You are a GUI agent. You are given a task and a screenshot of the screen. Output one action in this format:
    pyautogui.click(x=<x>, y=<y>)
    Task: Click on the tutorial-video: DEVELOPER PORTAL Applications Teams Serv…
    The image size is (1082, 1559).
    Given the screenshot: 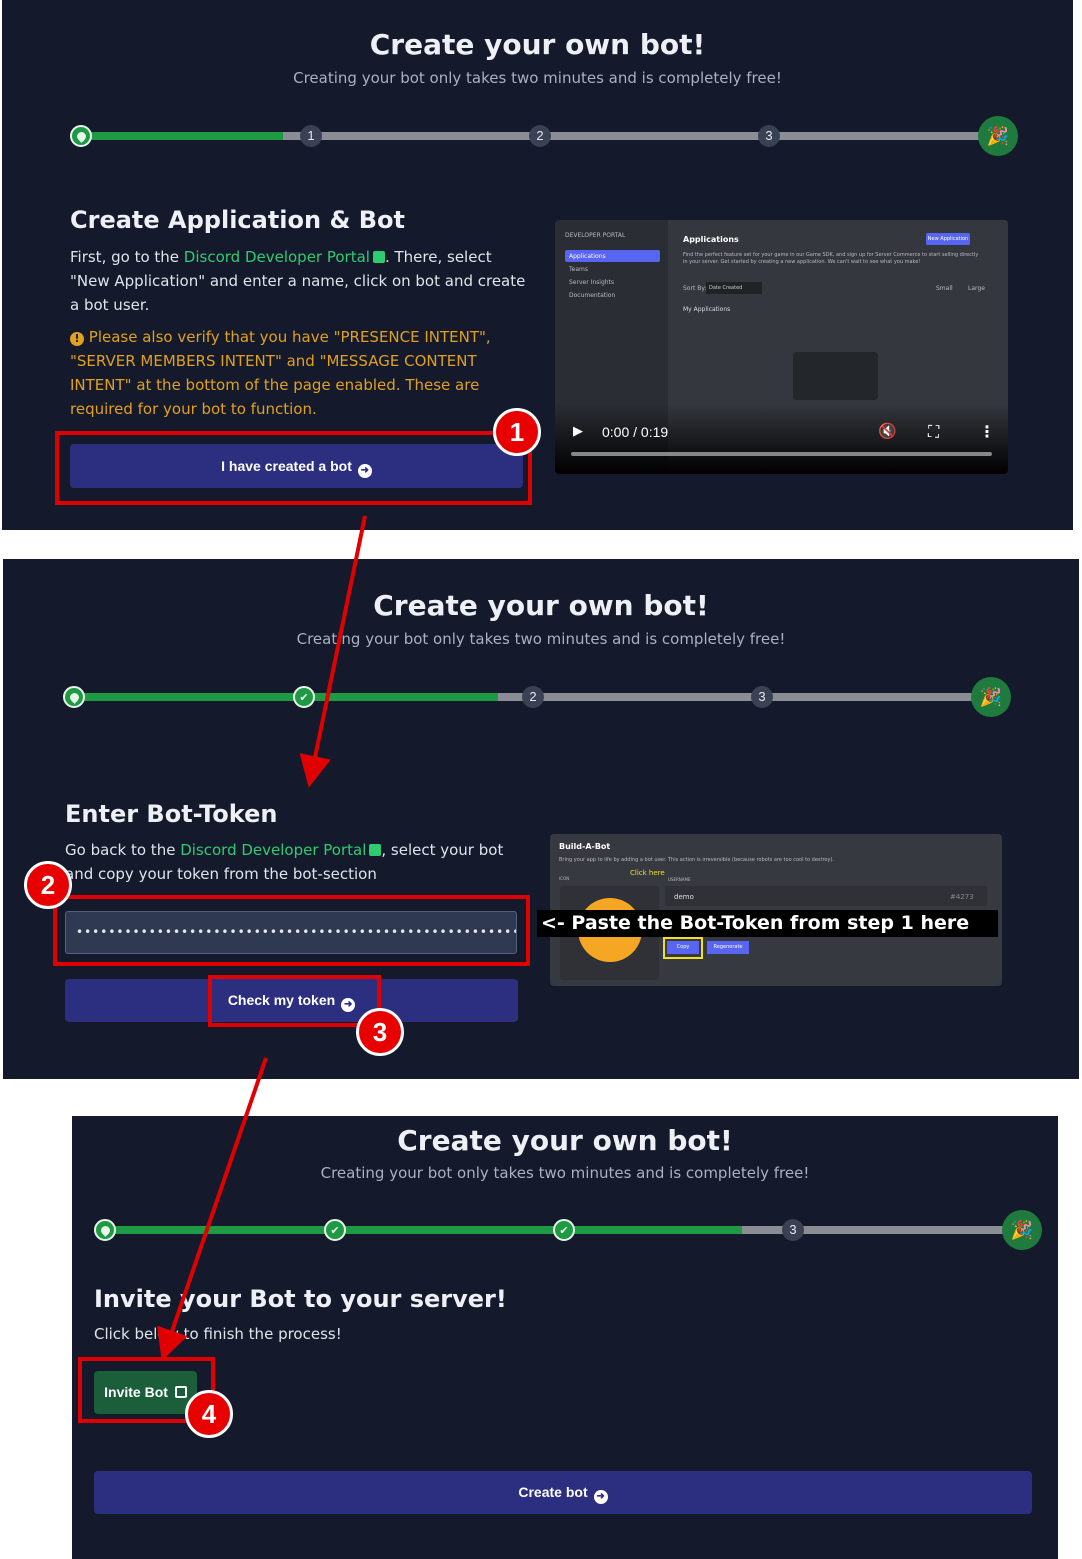 What is the action you would take?
    pyautogui.click(x=781, y=347)
    